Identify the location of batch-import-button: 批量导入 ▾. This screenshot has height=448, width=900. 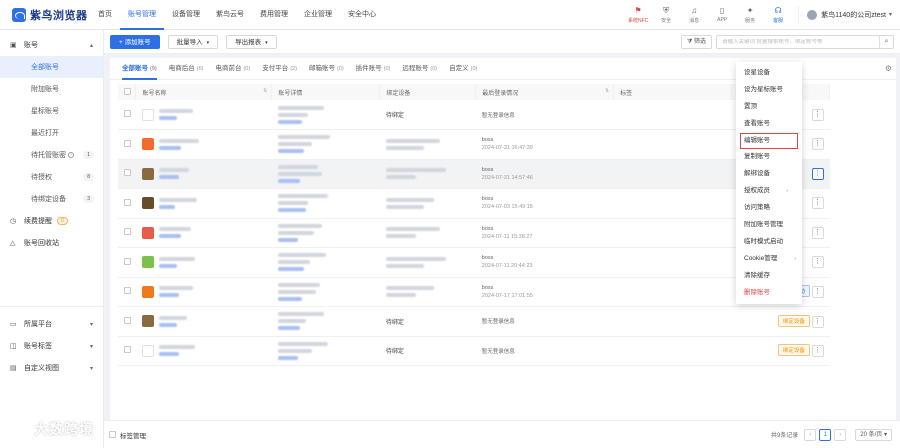
(193, 41).